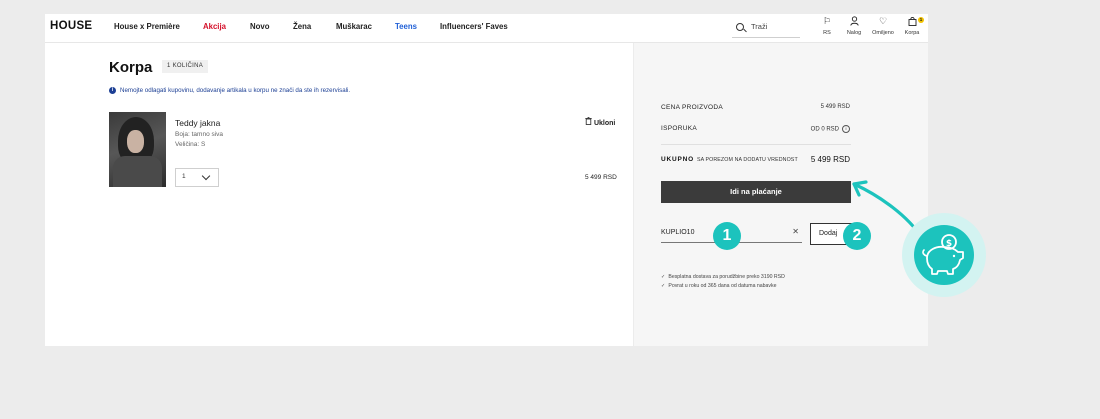  I want to click on search-icon, so click(740, 27).